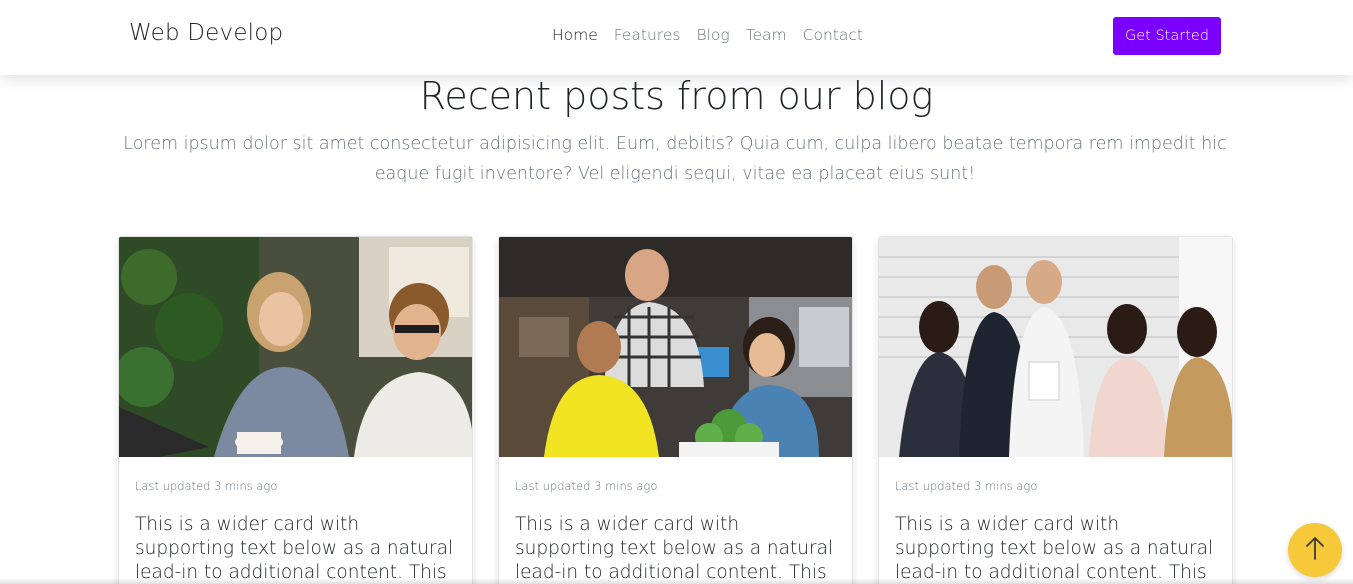 The image size is (1353, 584). What do you see at coordinates (647, 35) in the screenshot?
I see `nav-link-features: Features` at bounding box center [647, 35].